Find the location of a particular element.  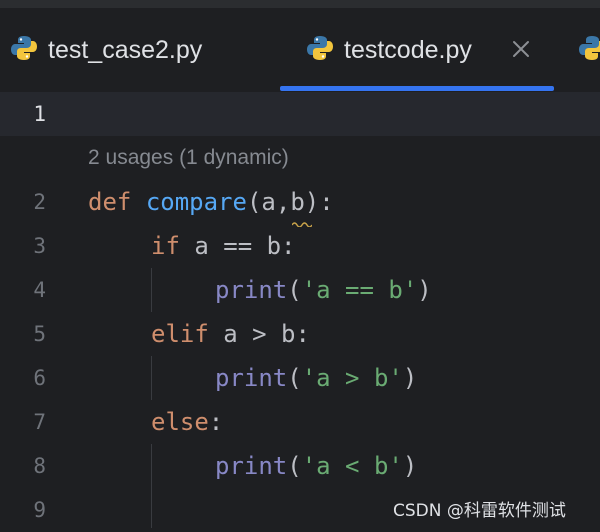

watermark-text: CSDN @科雷软件测试 is located at coordinates (479, 511).